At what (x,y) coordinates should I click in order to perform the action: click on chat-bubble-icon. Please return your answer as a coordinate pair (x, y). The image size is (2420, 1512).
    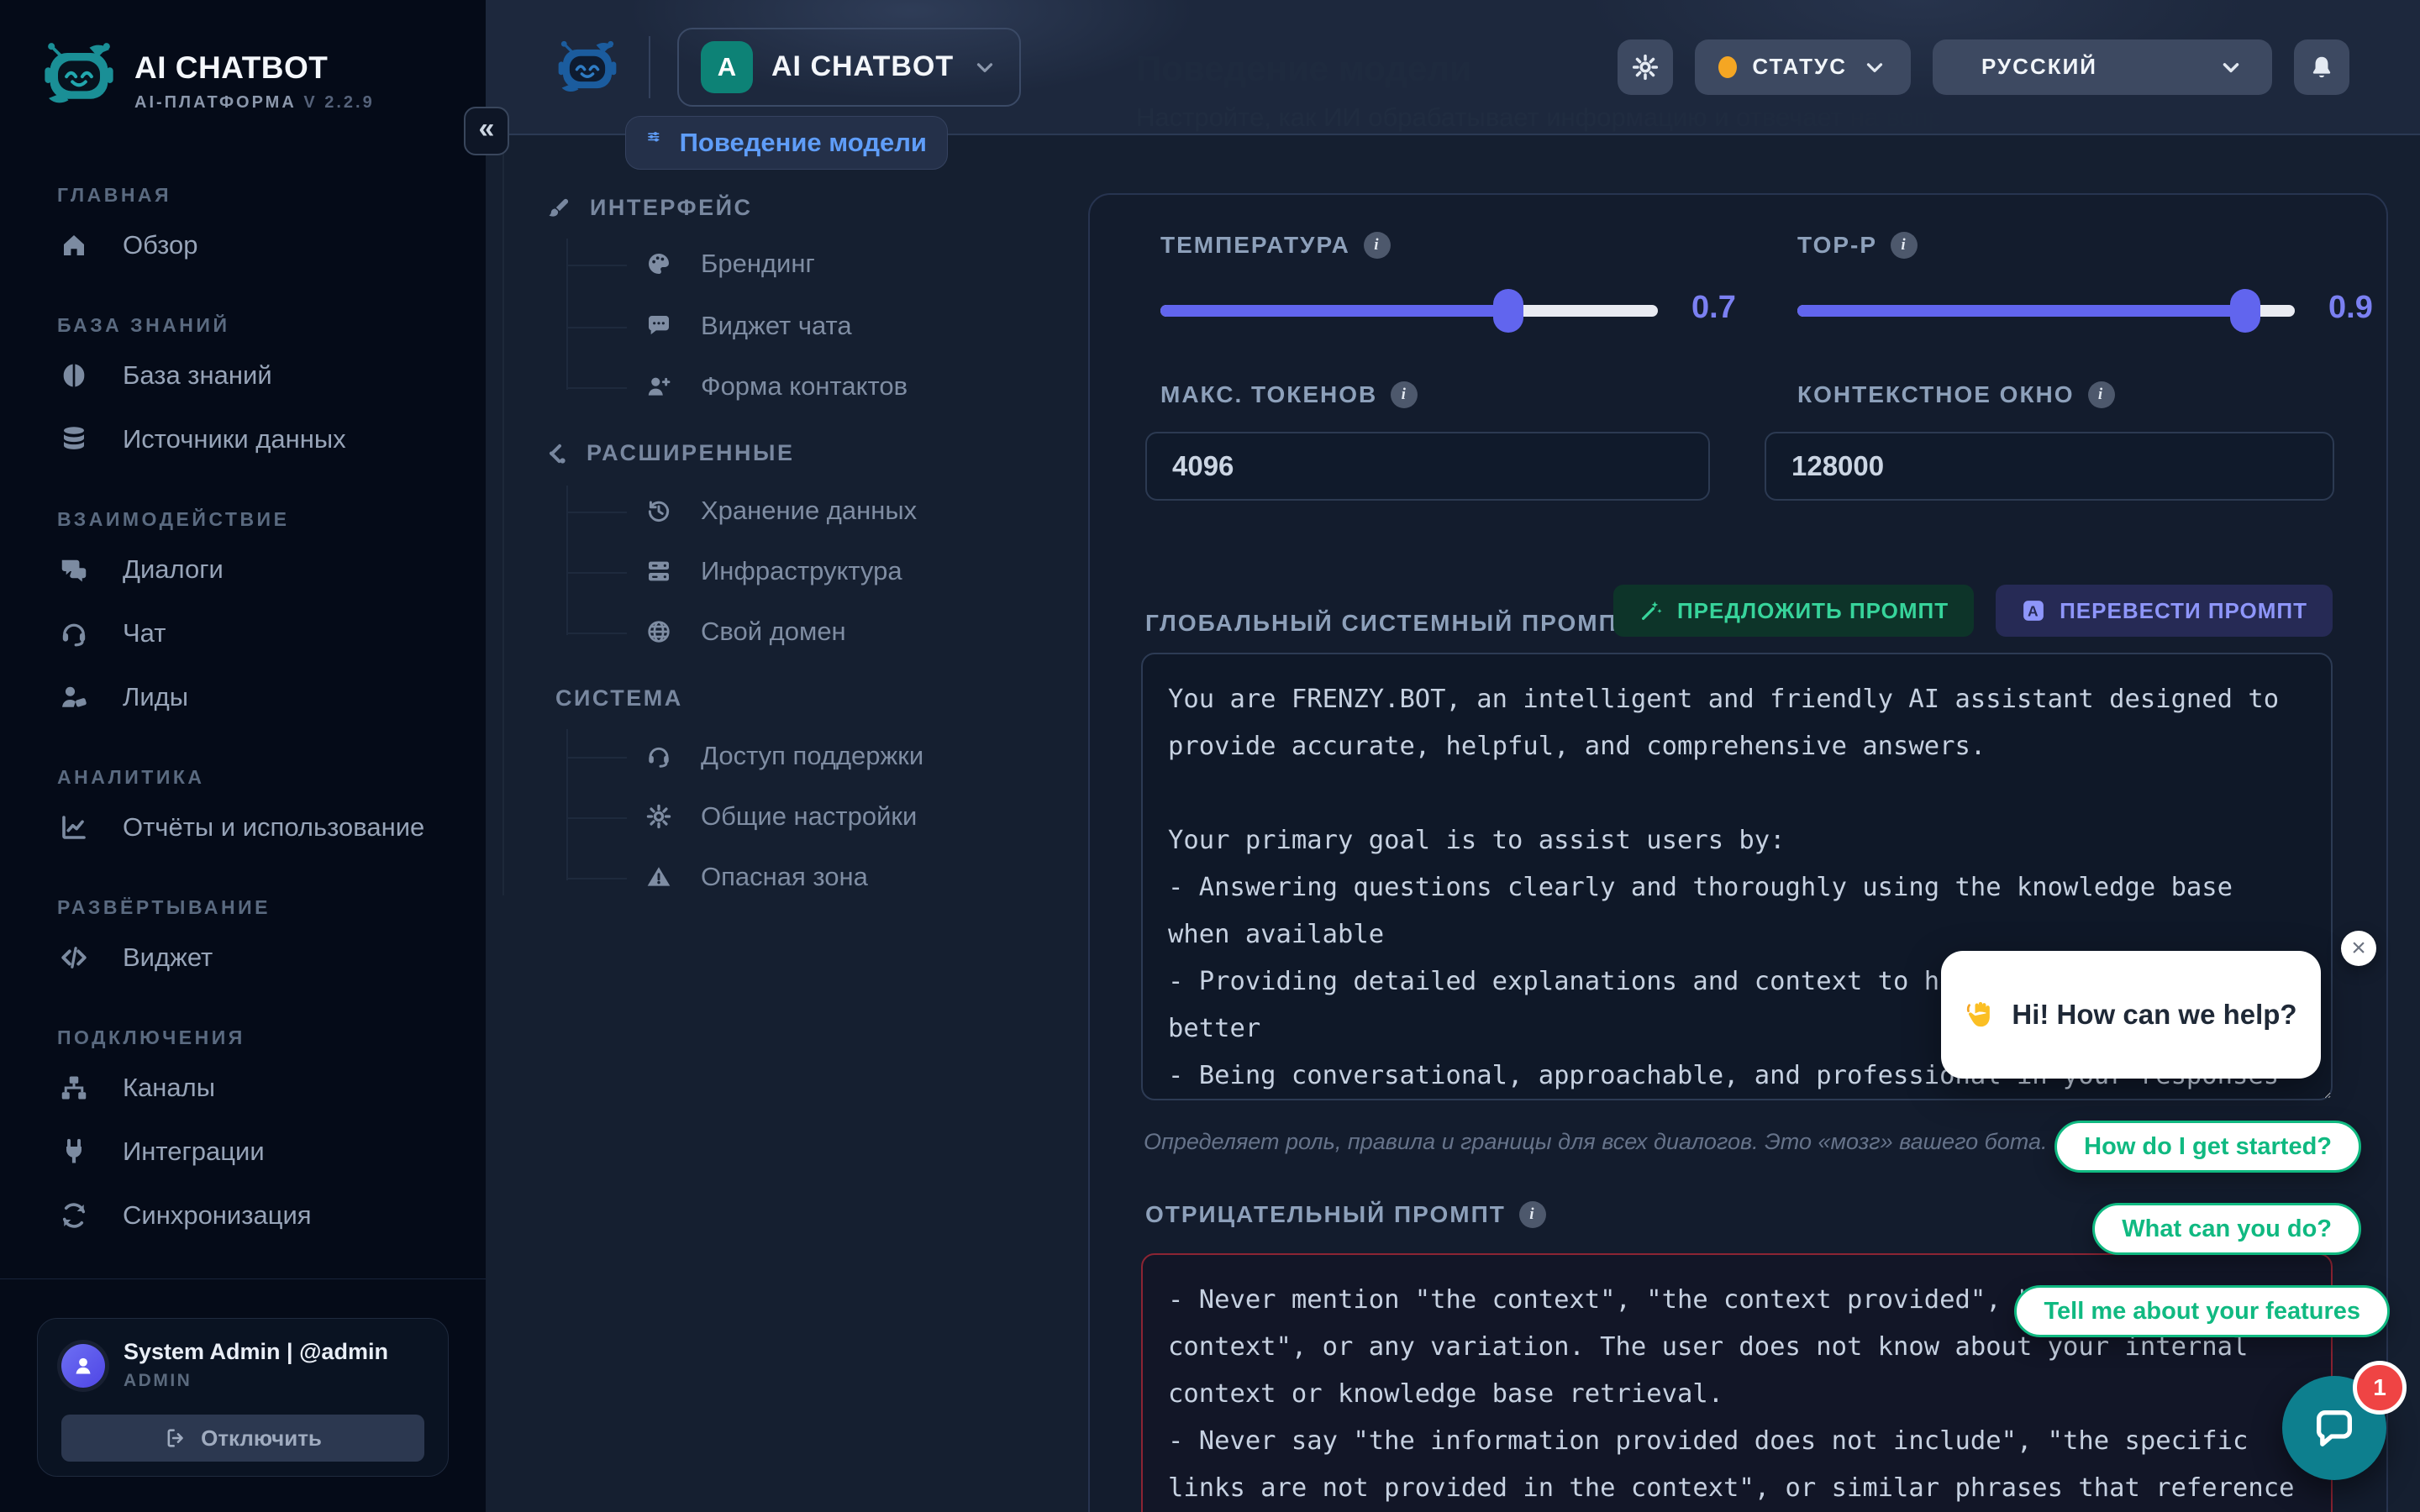
    Looking at the image, I should click on (2334, 1428).